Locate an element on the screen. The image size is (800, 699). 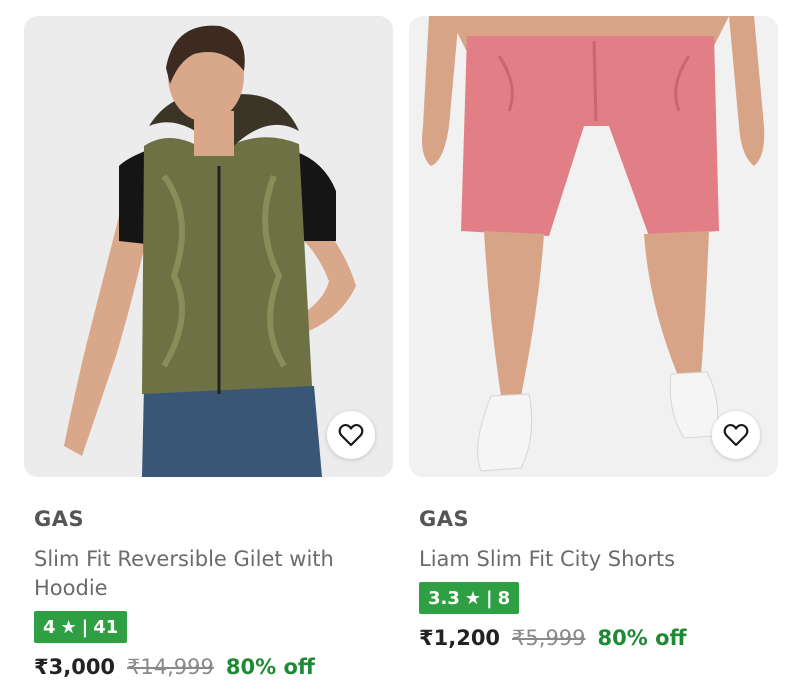
rating-badge: 3.3 ★ | 8 is located at coordinates (469, 598).